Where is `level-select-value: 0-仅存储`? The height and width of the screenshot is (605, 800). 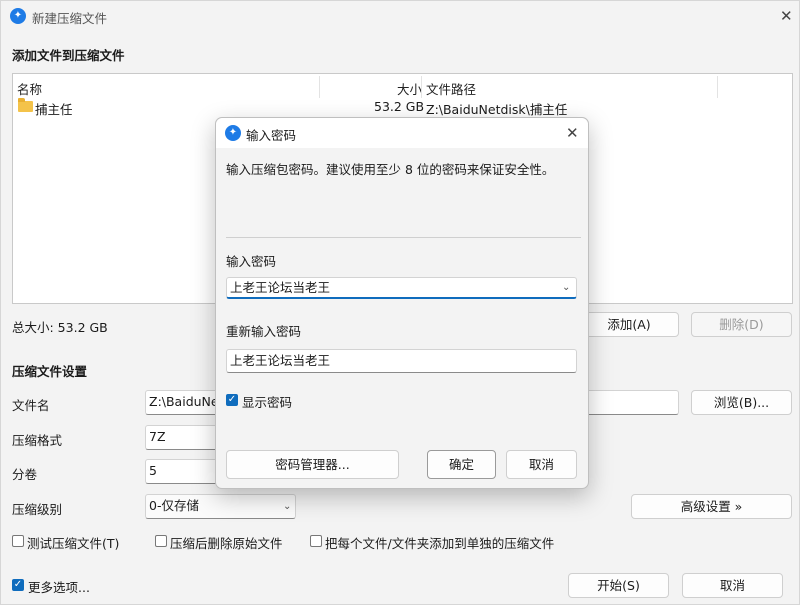 level-select-value: 0-仅存储 is located at coordinates (174, 505).